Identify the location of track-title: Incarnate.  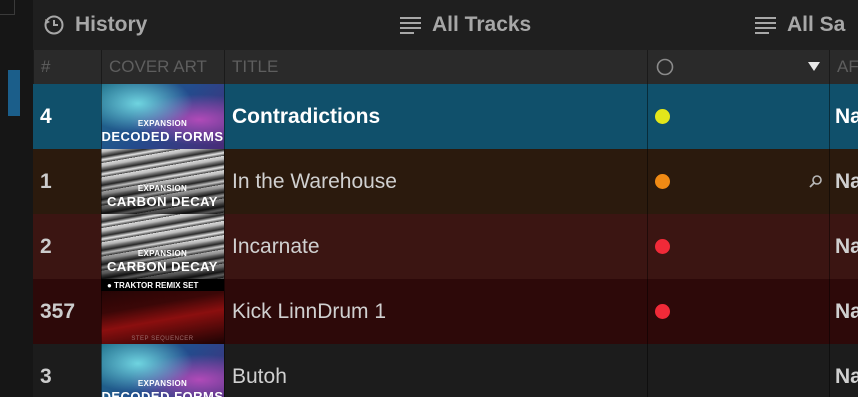
(276, 246).